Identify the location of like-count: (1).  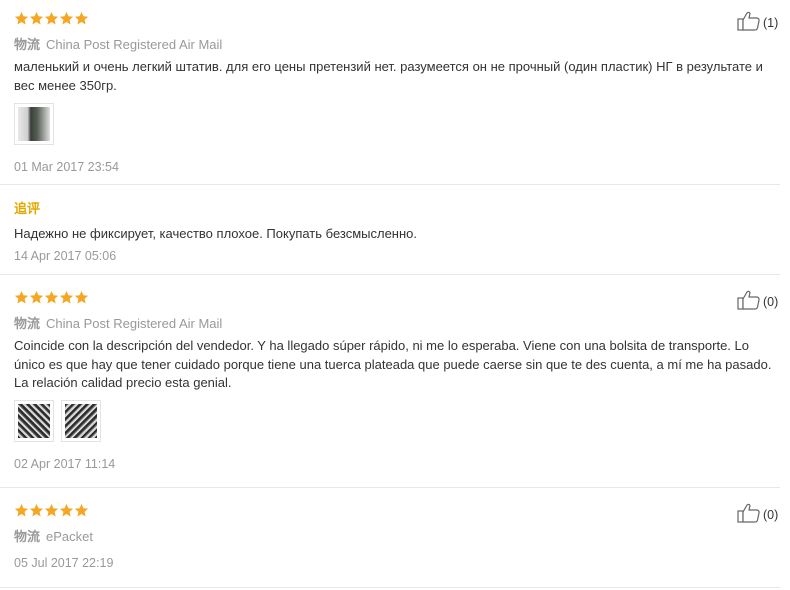
(771, 22).